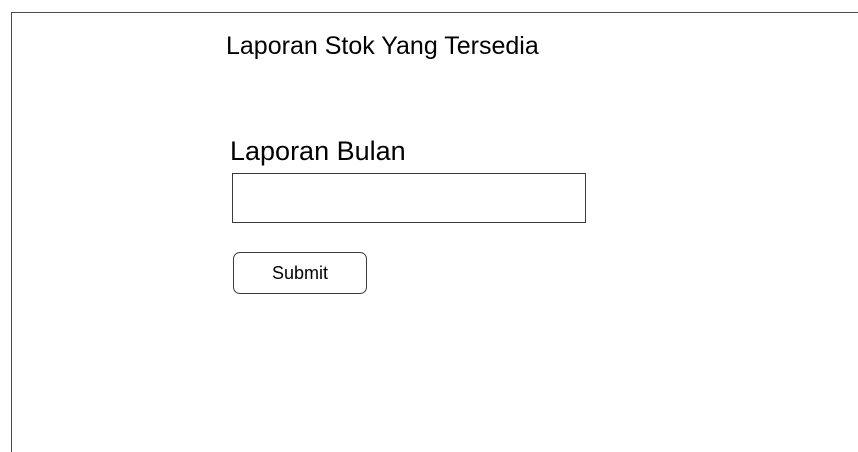 This screenshot has width=858, height=452. I want to click on month-field-label: Laporan Bulan, so click(318, 151).